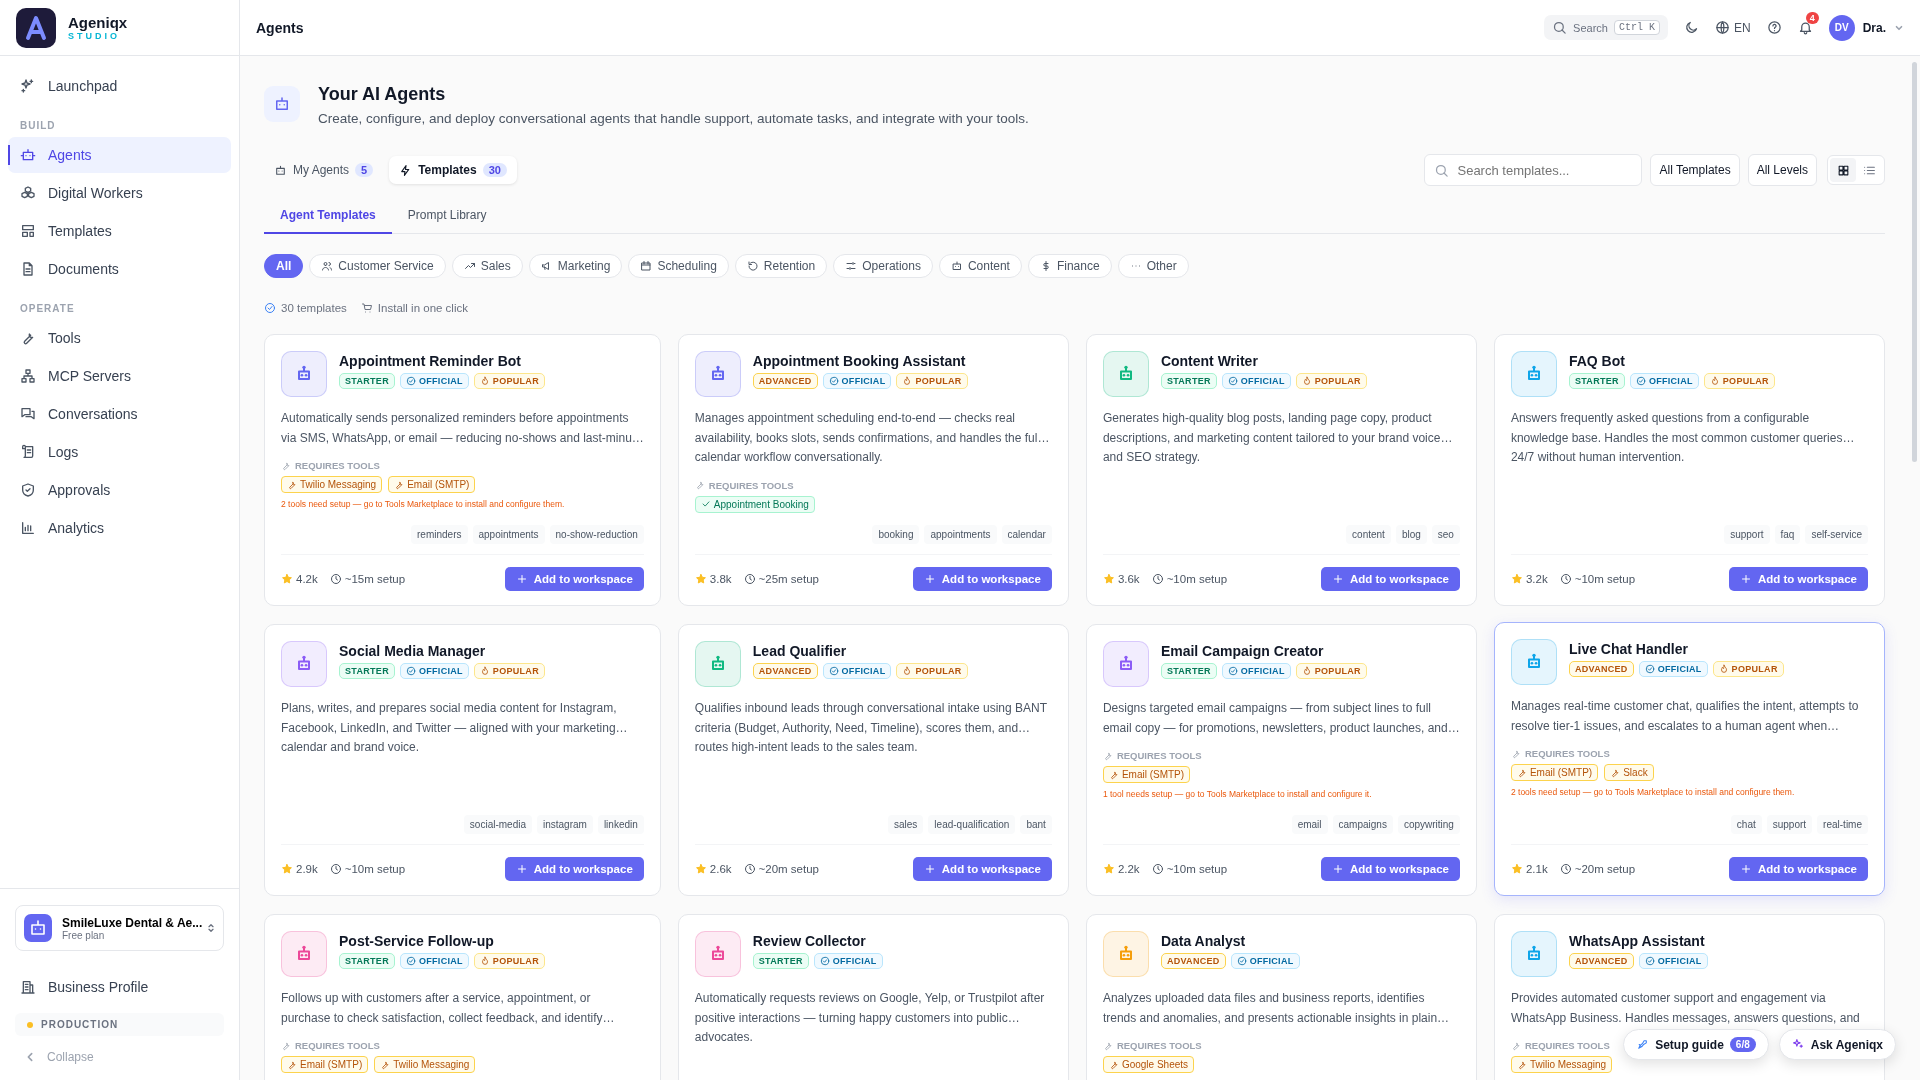  I want to click on grid-icon, so click(1843, 170).